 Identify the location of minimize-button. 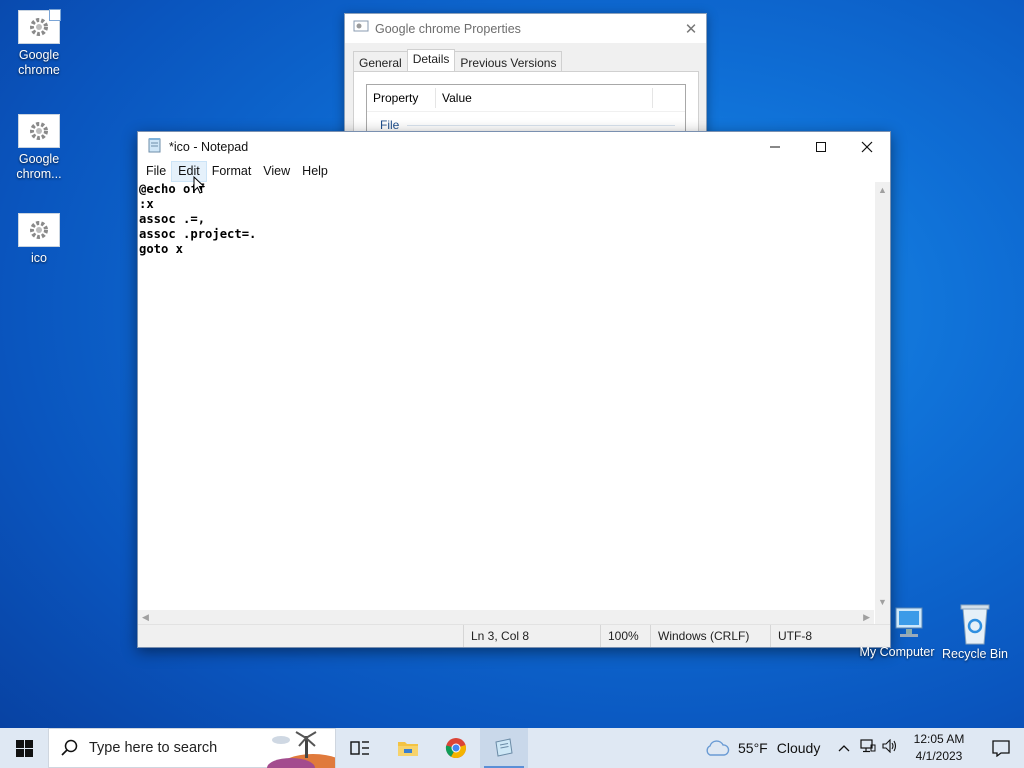
(775, 147).